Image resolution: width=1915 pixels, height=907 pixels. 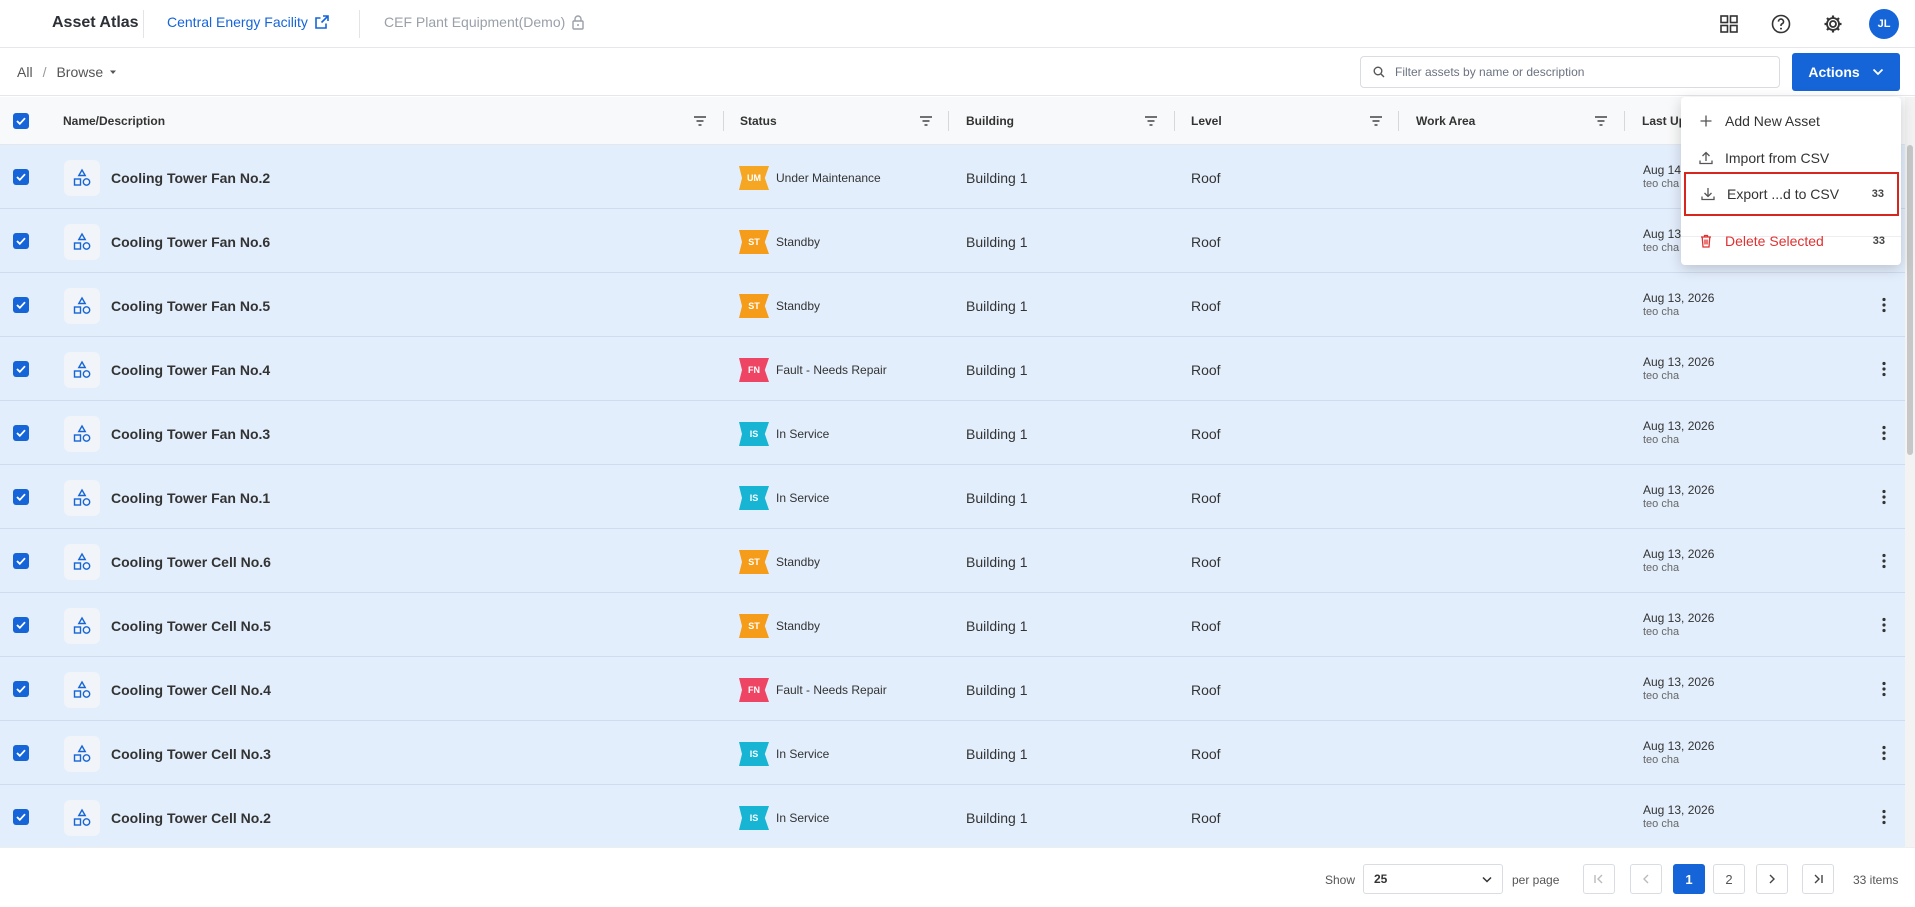 I want to click on asset-name: Cooling Tower Fan No.1, so click(x=190, y=498).